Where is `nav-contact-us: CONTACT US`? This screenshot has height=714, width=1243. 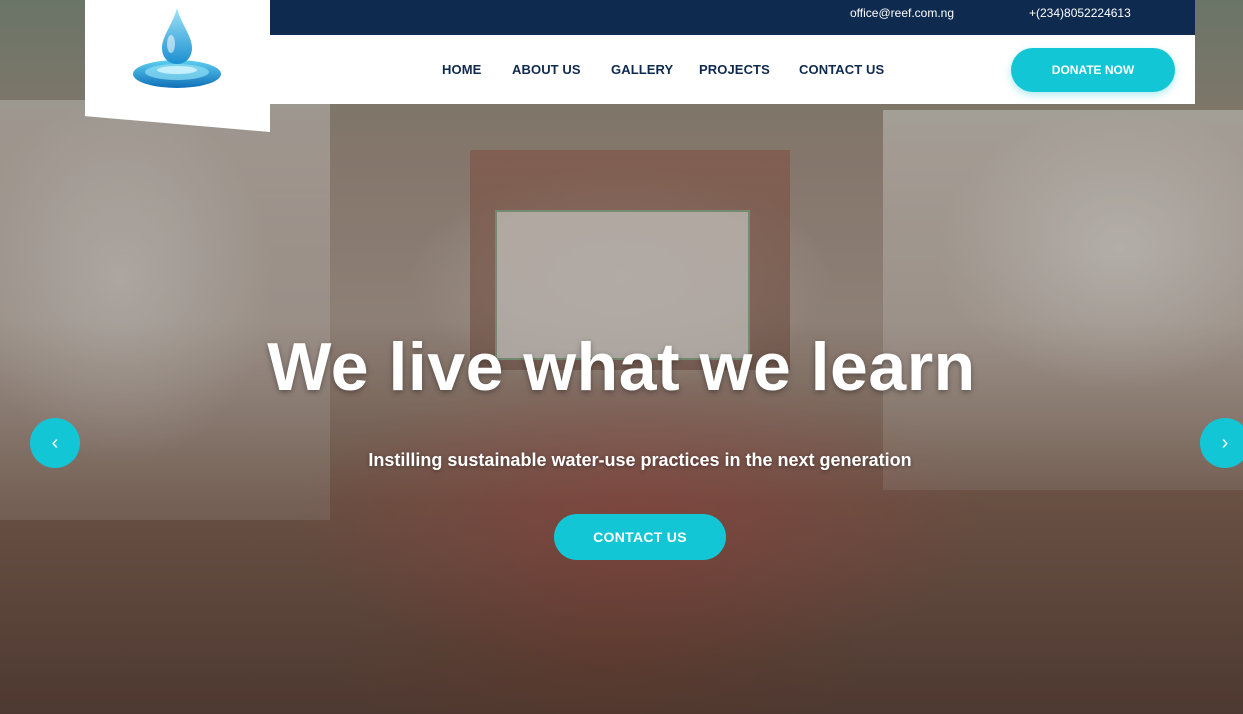 nav-contact-us: CONTACT US is located at coordinates (841, 69).